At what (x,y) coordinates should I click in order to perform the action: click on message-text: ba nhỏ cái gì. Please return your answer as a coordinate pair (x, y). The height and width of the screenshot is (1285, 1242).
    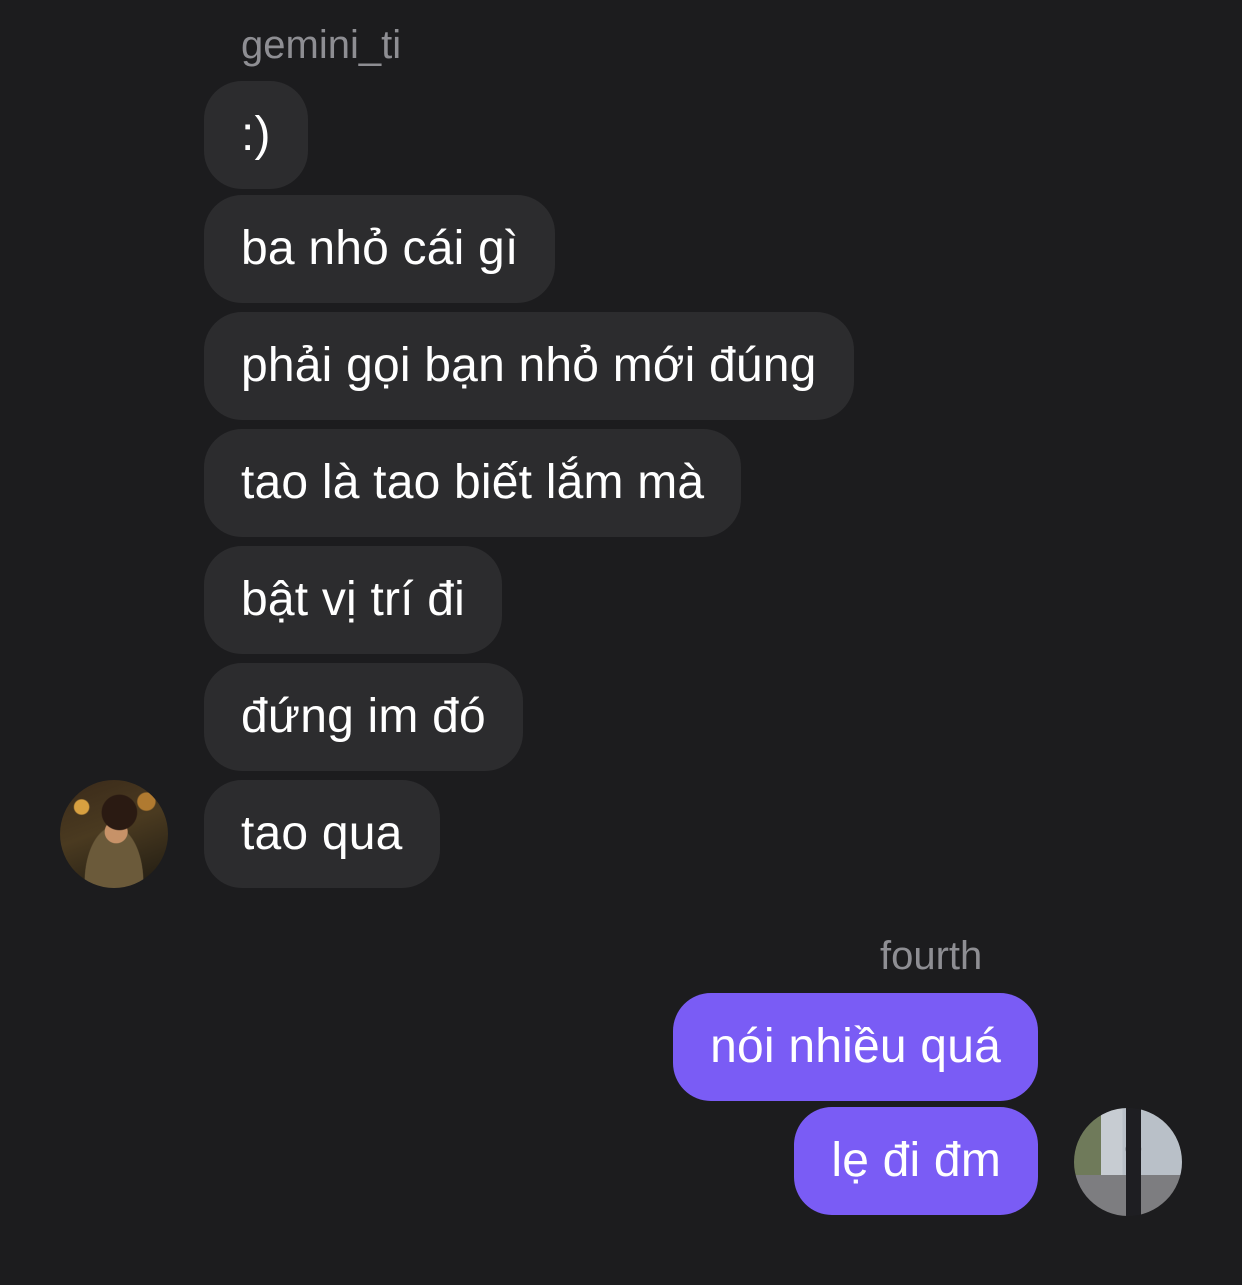
    Looking at the image, I should click on (380, 248).